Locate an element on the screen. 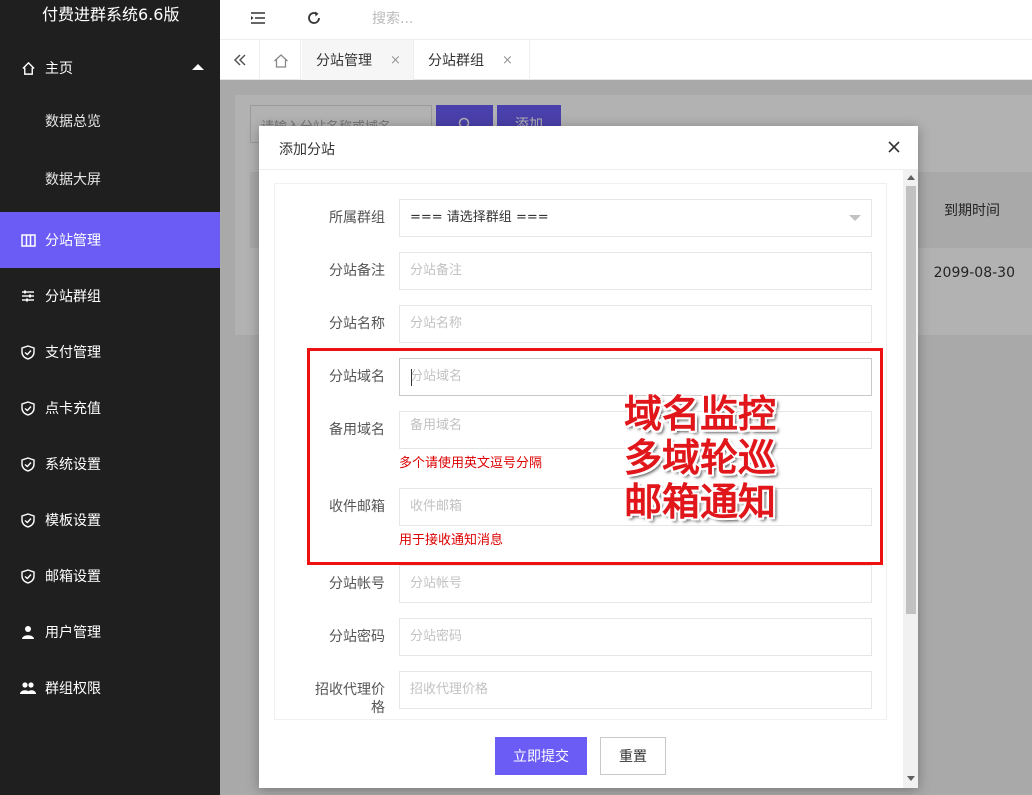 This screenshot has width=1032, height=795. scroll-up-icon is located at coordinates (911, 177).